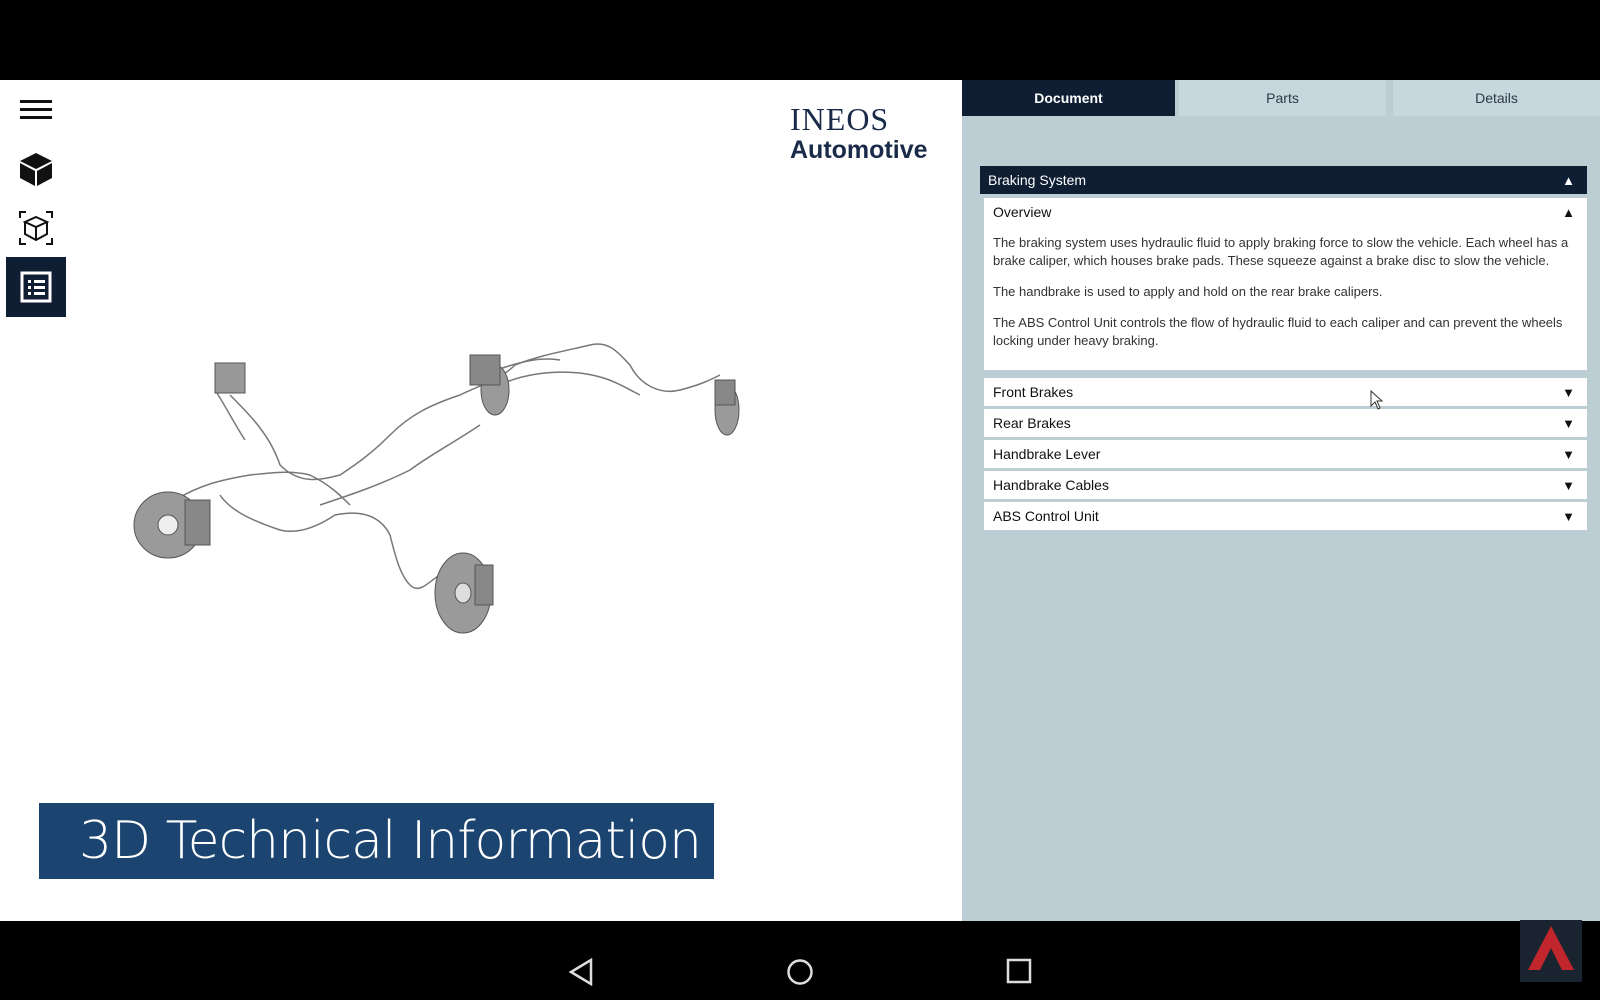  Describe the element at coordinates (450, 495) in the screenshot. I see `braking-system-3d-model` at that location.